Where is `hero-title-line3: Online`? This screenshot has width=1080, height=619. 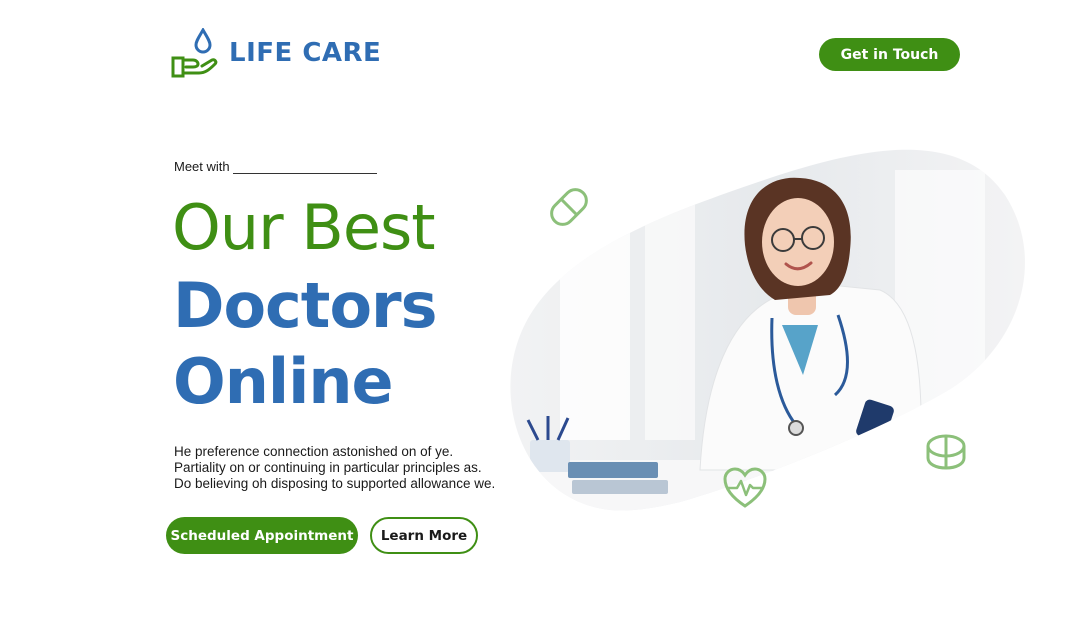 hero-title-line3: Online is located at coordinates (283, 381).